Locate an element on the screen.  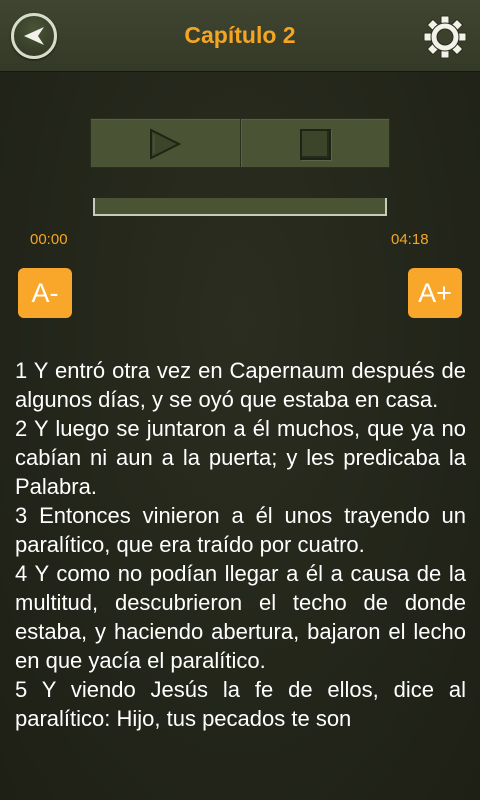
increase-font-button: A+ is located at coordinates (435, 293).